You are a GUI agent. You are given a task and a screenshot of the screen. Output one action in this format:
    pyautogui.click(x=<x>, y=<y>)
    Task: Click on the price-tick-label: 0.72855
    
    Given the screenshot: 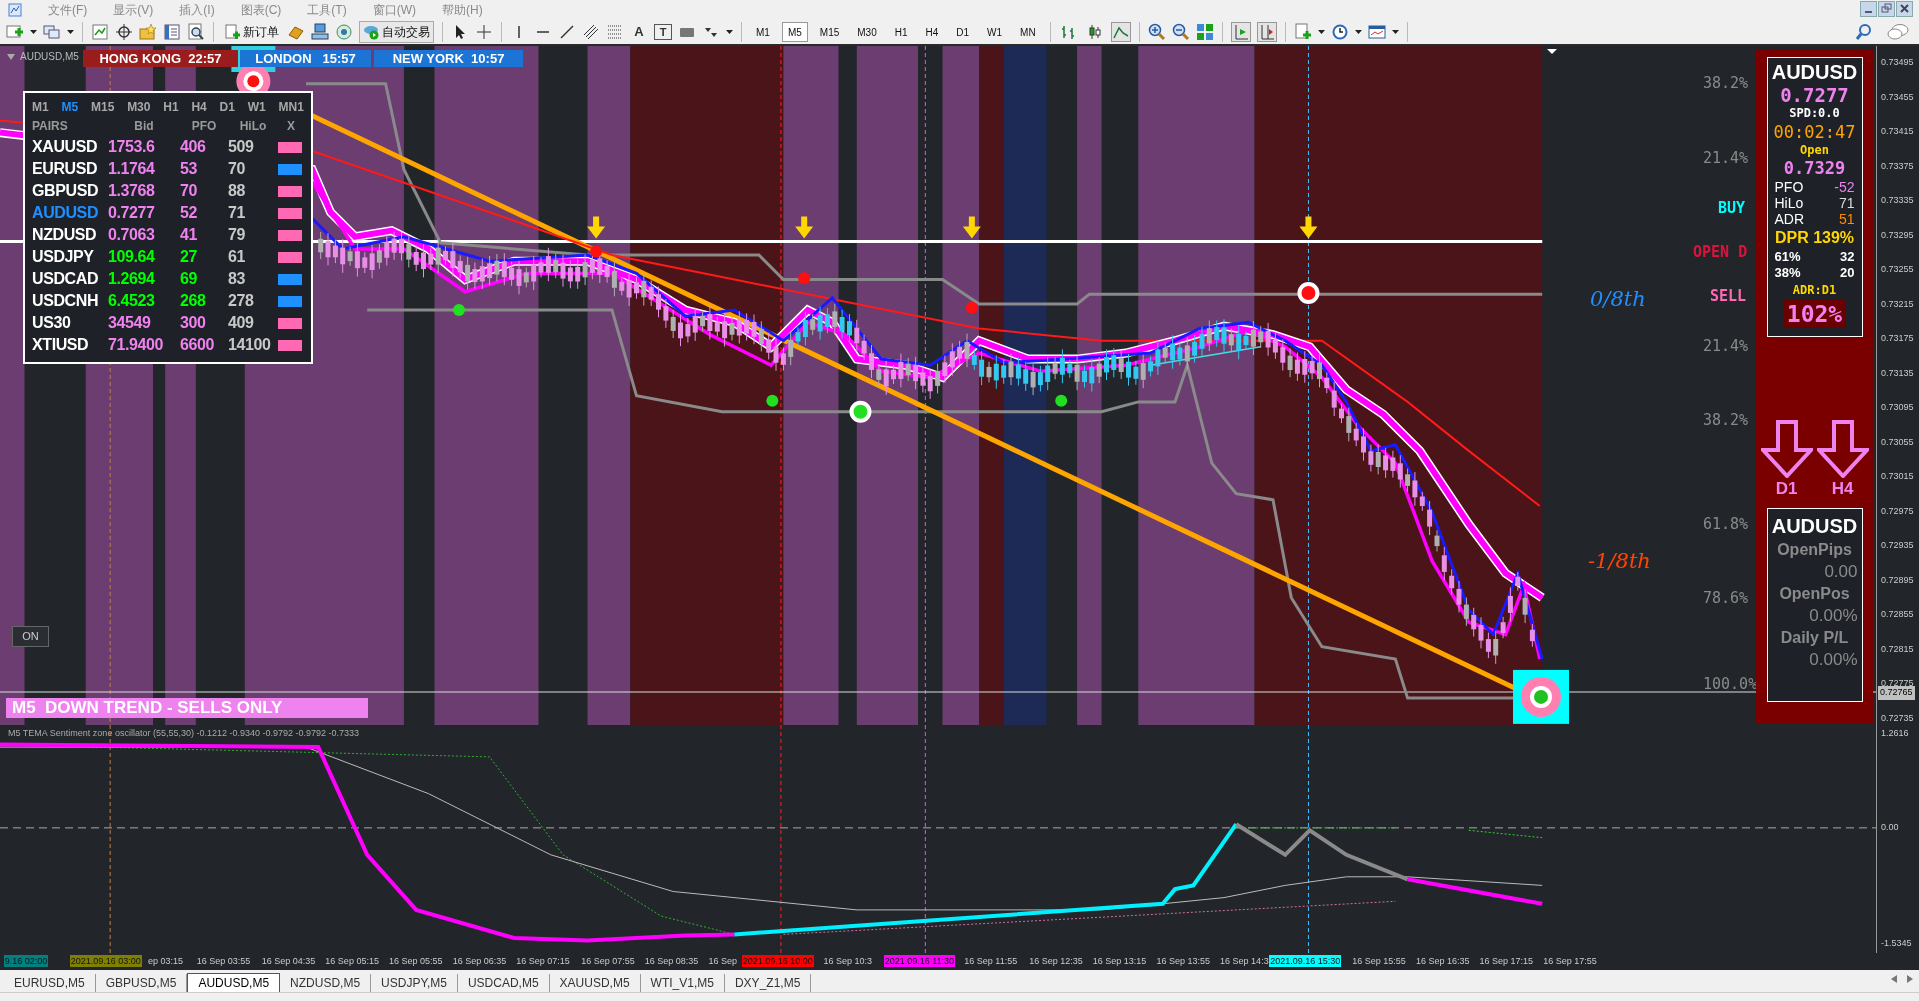 What is the action you would take?
    pyautogui.click(x=1897, y=614)
    